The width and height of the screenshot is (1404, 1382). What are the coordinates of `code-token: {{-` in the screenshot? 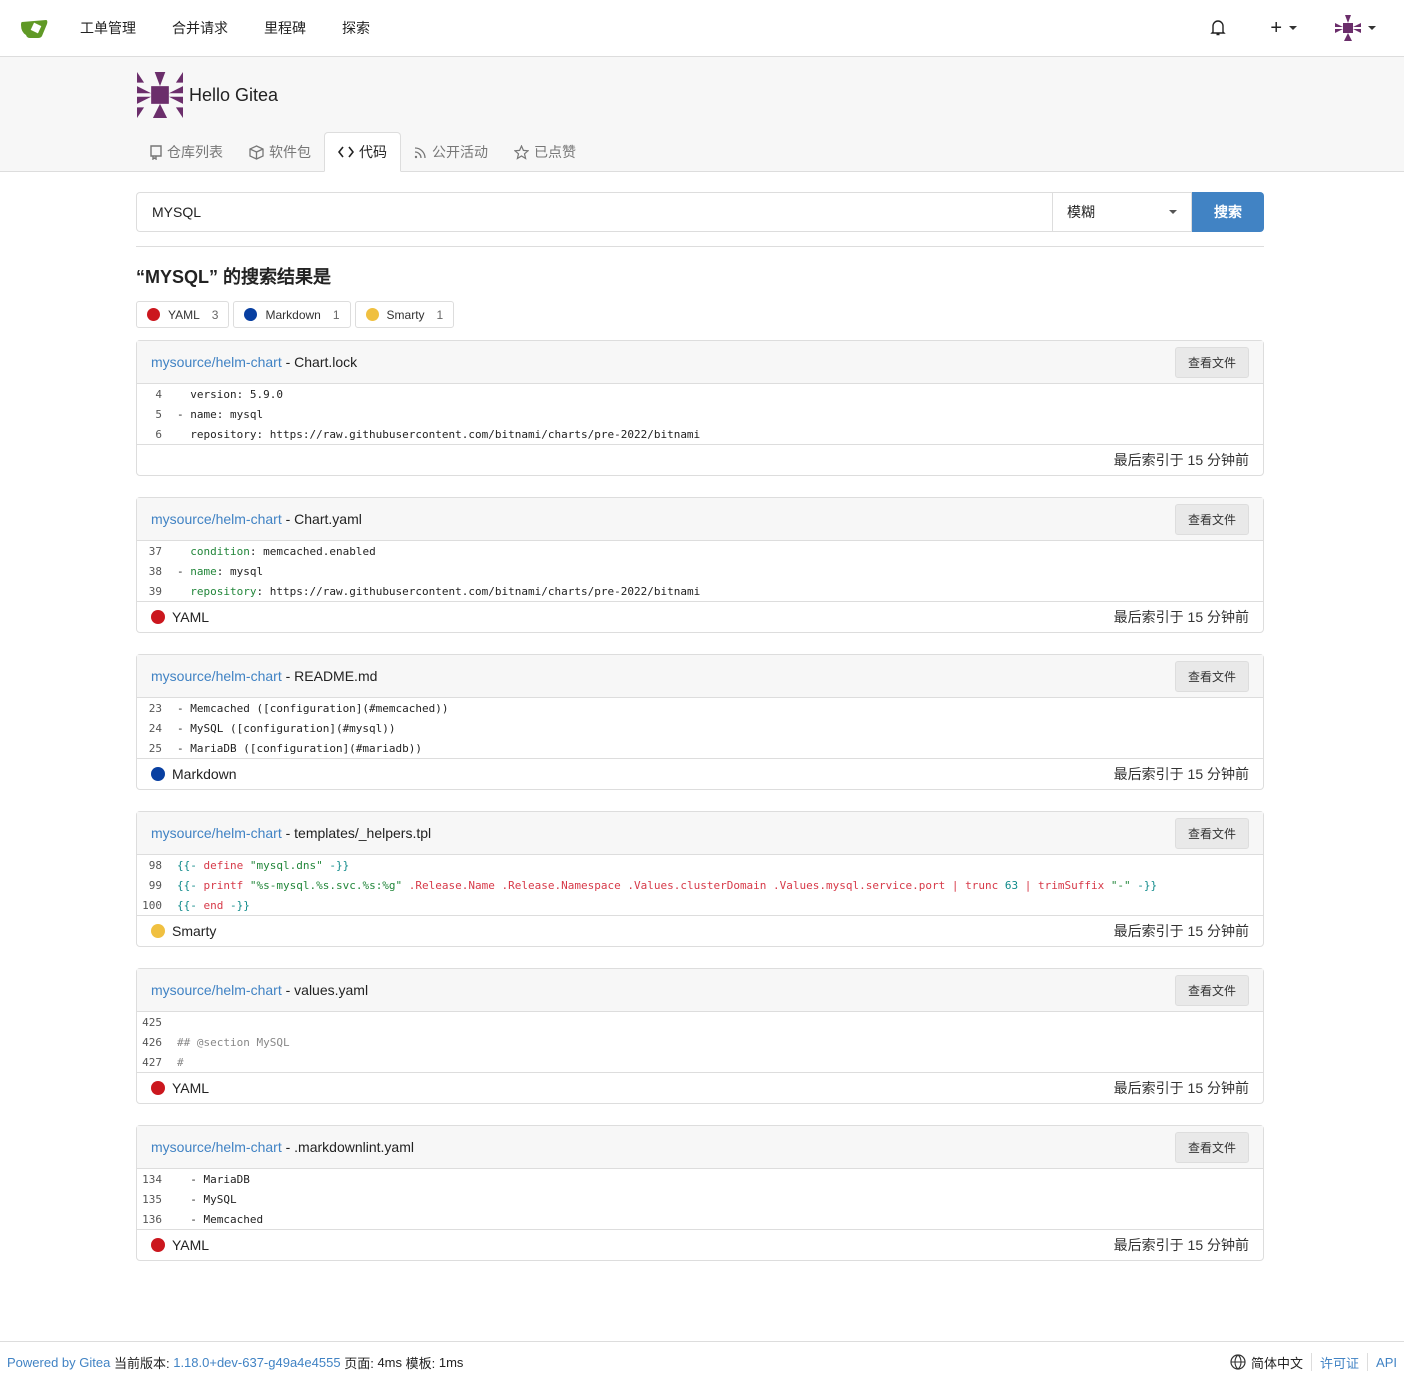 It's located at (187, 865).